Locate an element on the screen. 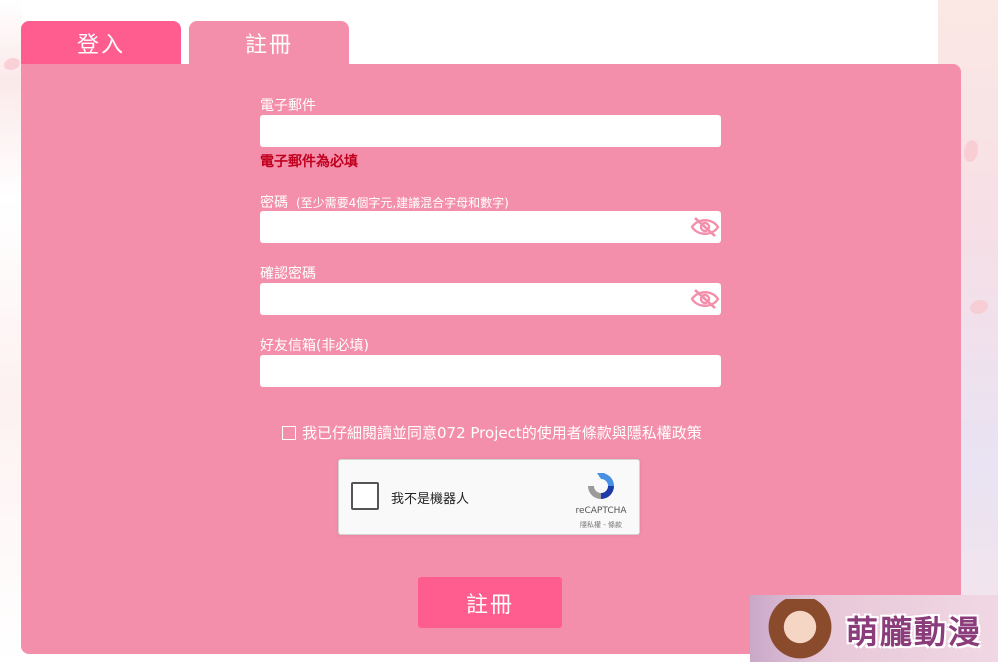 The height and width of the screenshot is (662, 998). watermark-text: 萌朧動漫 is located at coordinates (914, 632).